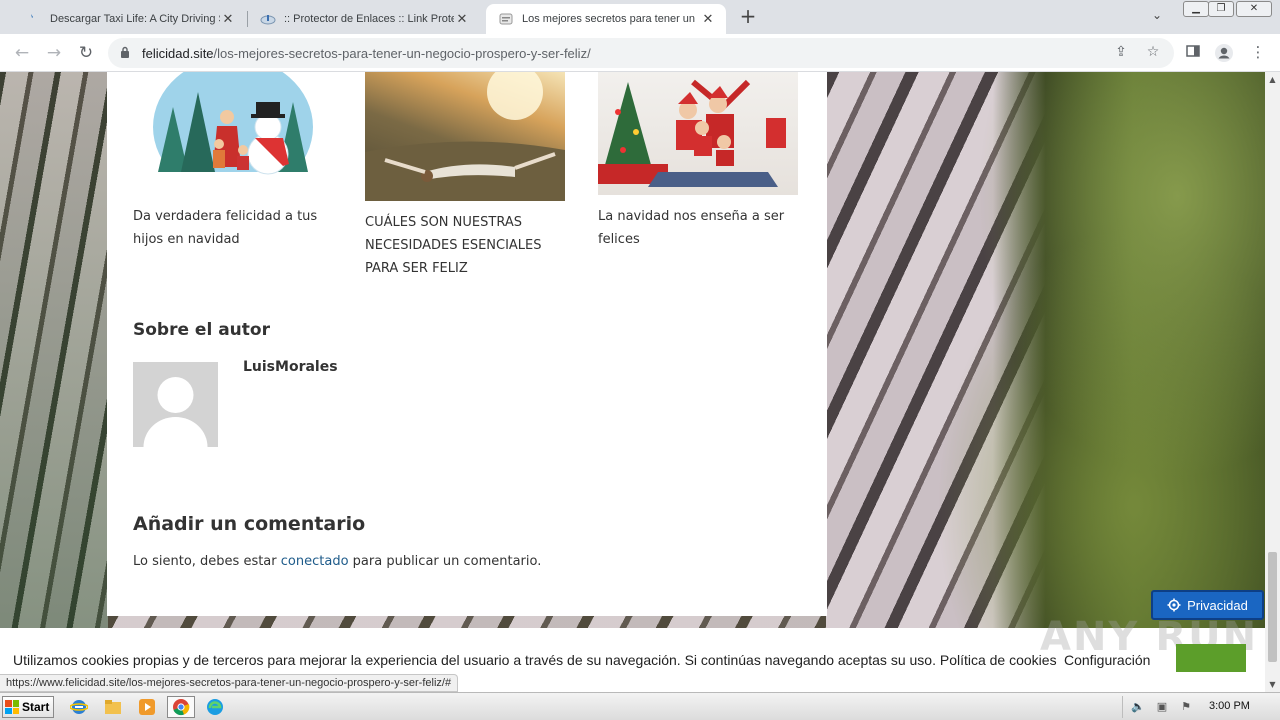  Describe the element at coordinates (175, 412) in the screenshot. I see `default-avatar-icon` at that location.